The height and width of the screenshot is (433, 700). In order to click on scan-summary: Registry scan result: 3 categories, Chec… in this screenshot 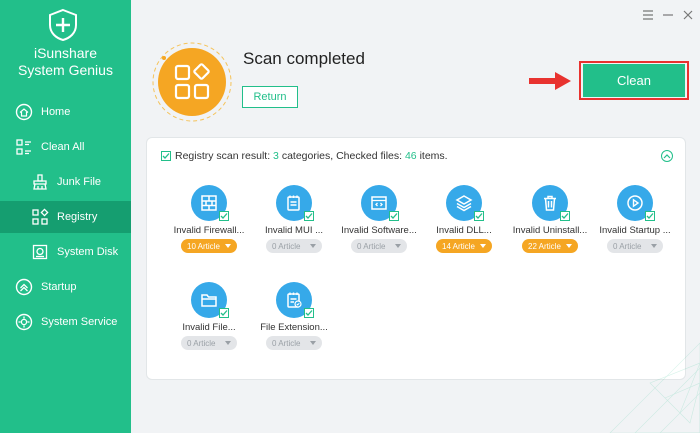, I will do `click(304, 156)`.